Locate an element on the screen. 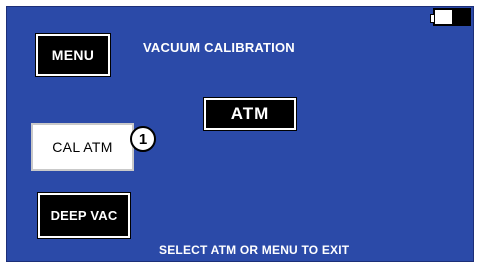  callout-marker: 1 is located at coordinates (143, 139).